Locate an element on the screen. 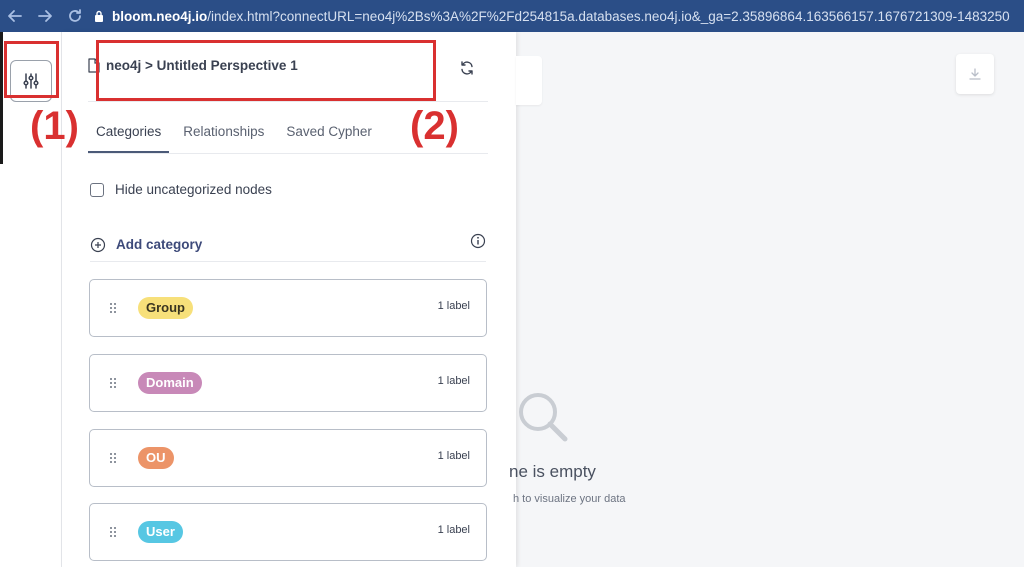 This screenshot has height=567, width=1024. add-category-row: Add category is located at coordinates (288, 245).